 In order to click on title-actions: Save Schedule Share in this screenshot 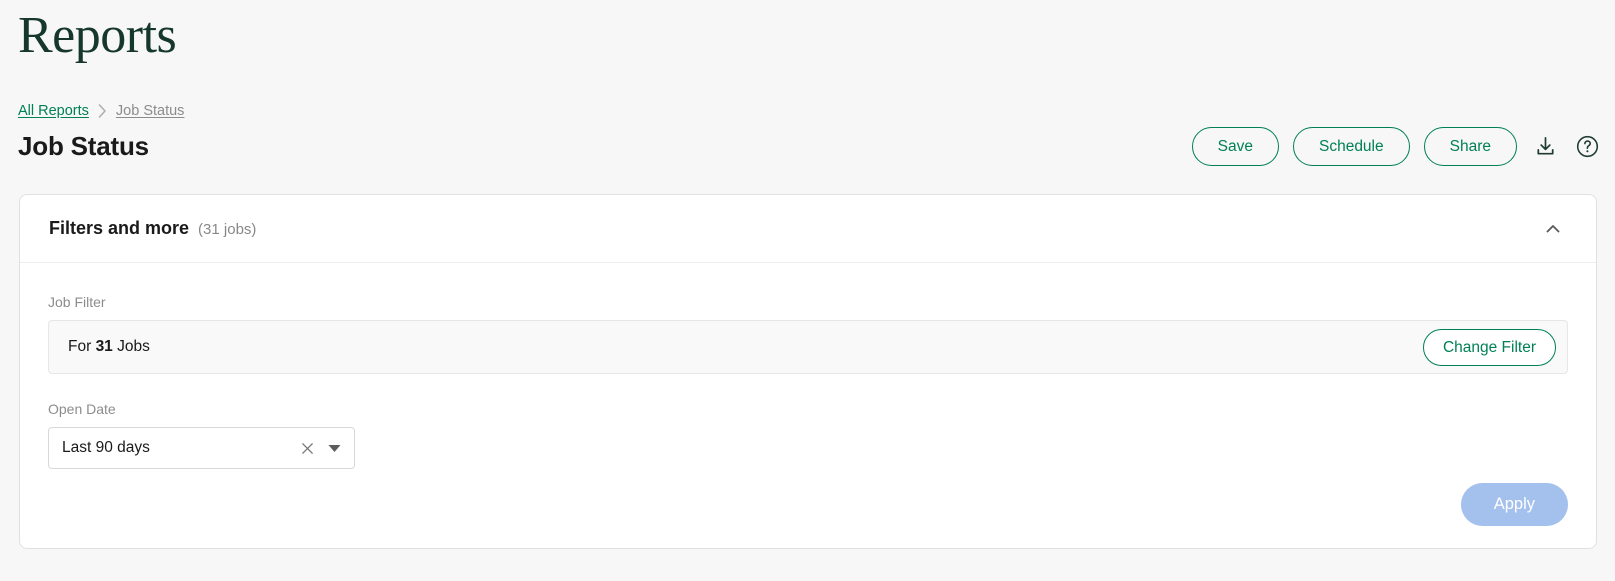, I will do `click(1396, 146)`.